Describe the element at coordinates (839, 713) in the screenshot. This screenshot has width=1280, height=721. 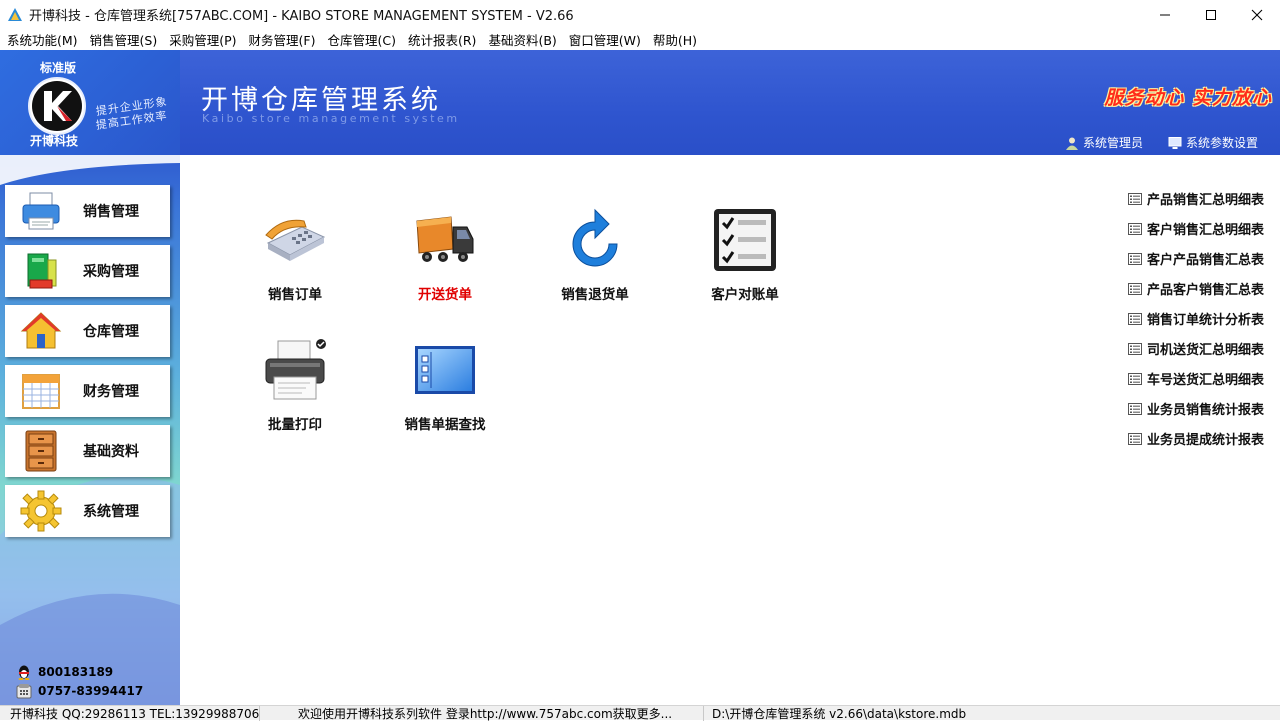
I see `status-database-path: D:\开博仓库管理系统 v2.66\data\kstore.mdb` at that location.